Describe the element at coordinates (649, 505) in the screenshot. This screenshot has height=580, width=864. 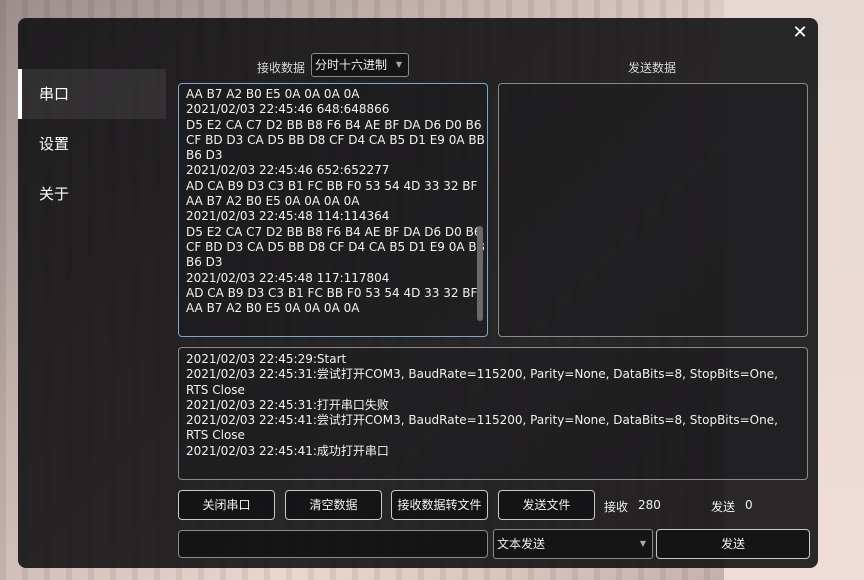
I see `rx-count-value: 280` at that location.